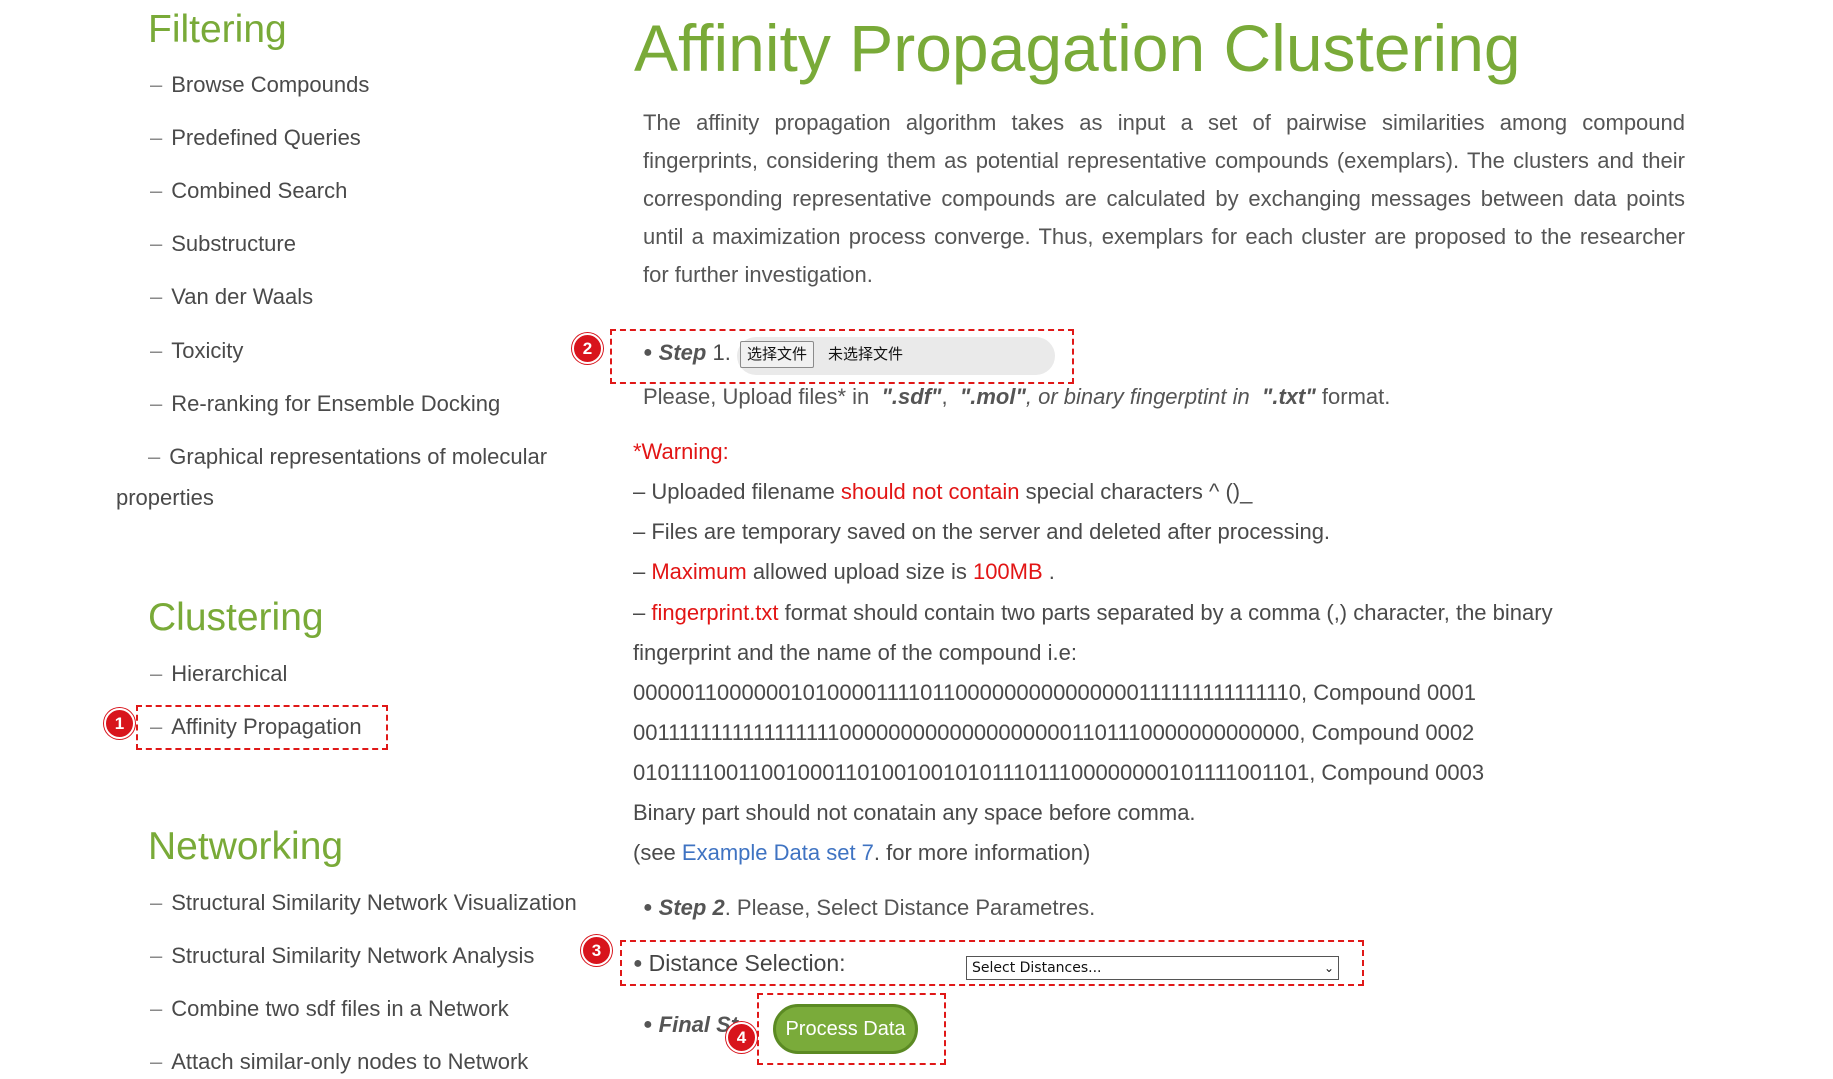 The width and height of the screenshot is (1833, 1079). What do you see at coordinates (270, 84) in the screenshot?
I see `sidebar-item-label: Browse Compounds` at bounding box center [270, 84].